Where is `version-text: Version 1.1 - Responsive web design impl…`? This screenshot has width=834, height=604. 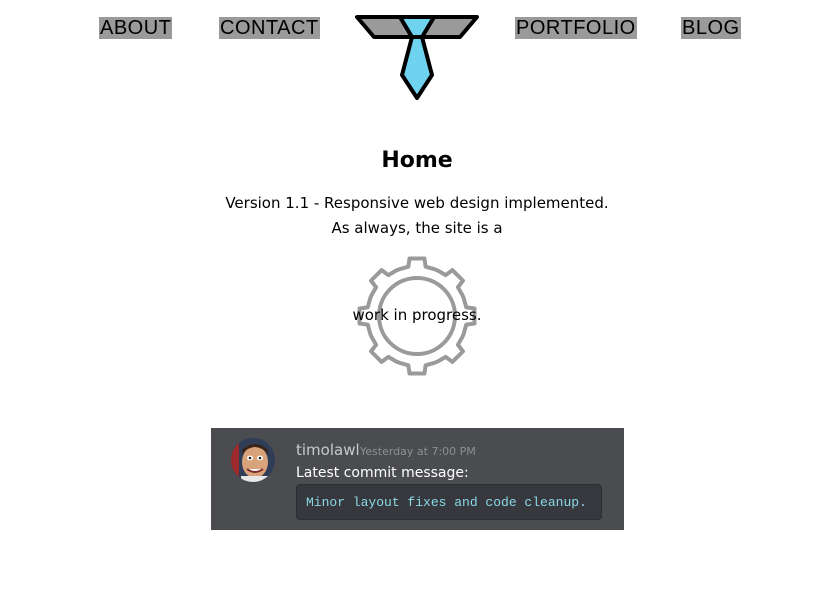
version-text: Version 1.1 - Responsive web design impl… is located at coordinates (417, 203).